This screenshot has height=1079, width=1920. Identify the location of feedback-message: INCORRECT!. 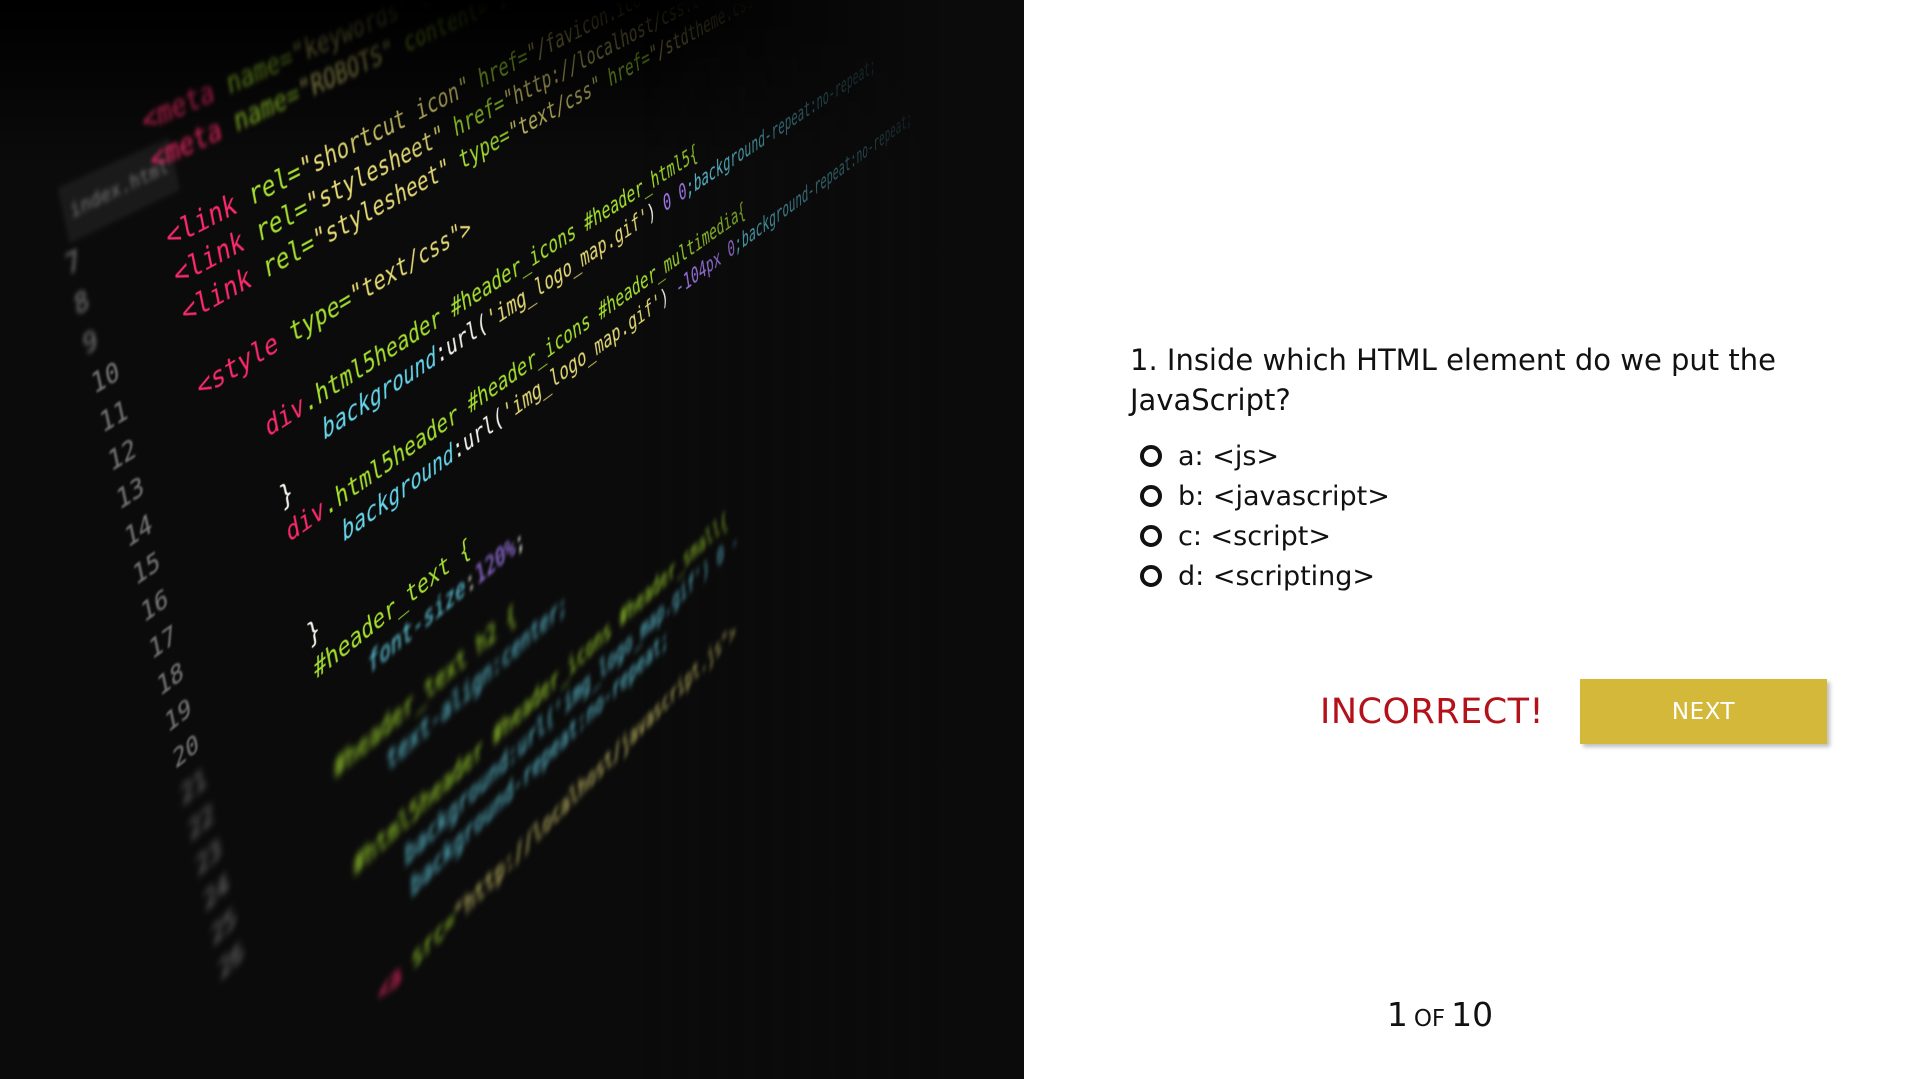
(1440, 712).